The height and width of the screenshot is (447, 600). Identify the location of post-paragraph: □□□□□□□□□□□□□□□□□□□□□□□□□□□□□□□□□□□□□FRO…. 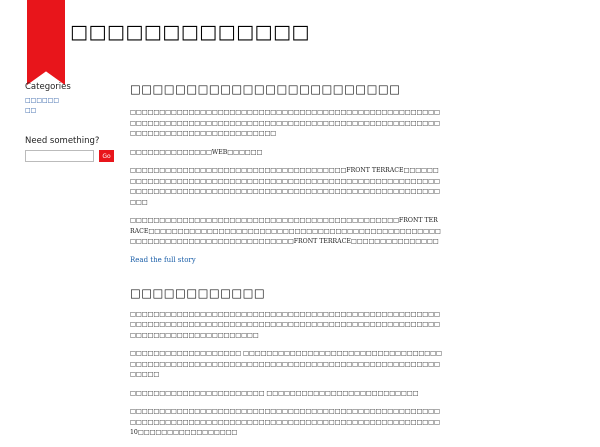
(285, 186).